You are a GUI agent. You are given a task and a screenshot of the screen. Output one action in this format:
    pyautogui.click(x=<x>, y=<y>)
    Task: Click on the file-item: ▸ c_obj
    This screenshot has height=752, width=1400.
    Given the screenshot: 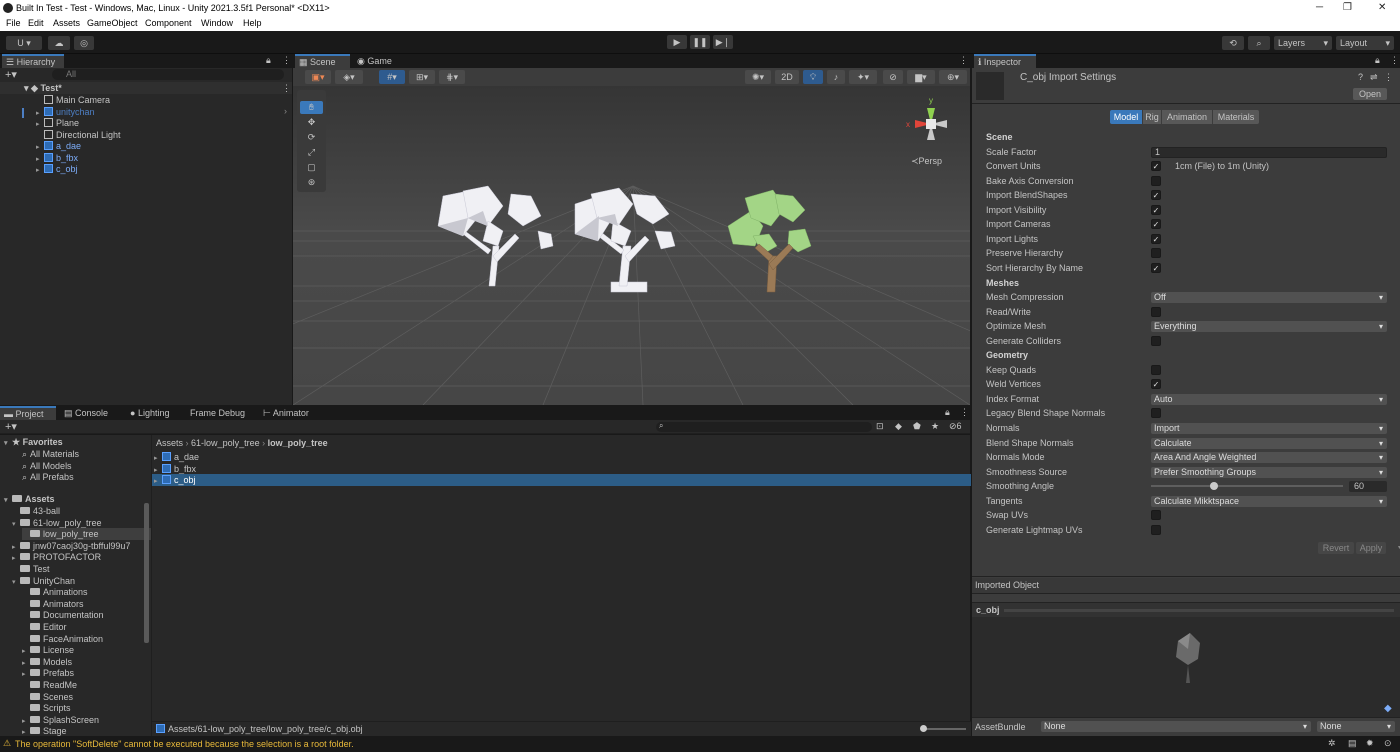 What is the action you would take?
    pyautogui.click(x=561, y=480)
    